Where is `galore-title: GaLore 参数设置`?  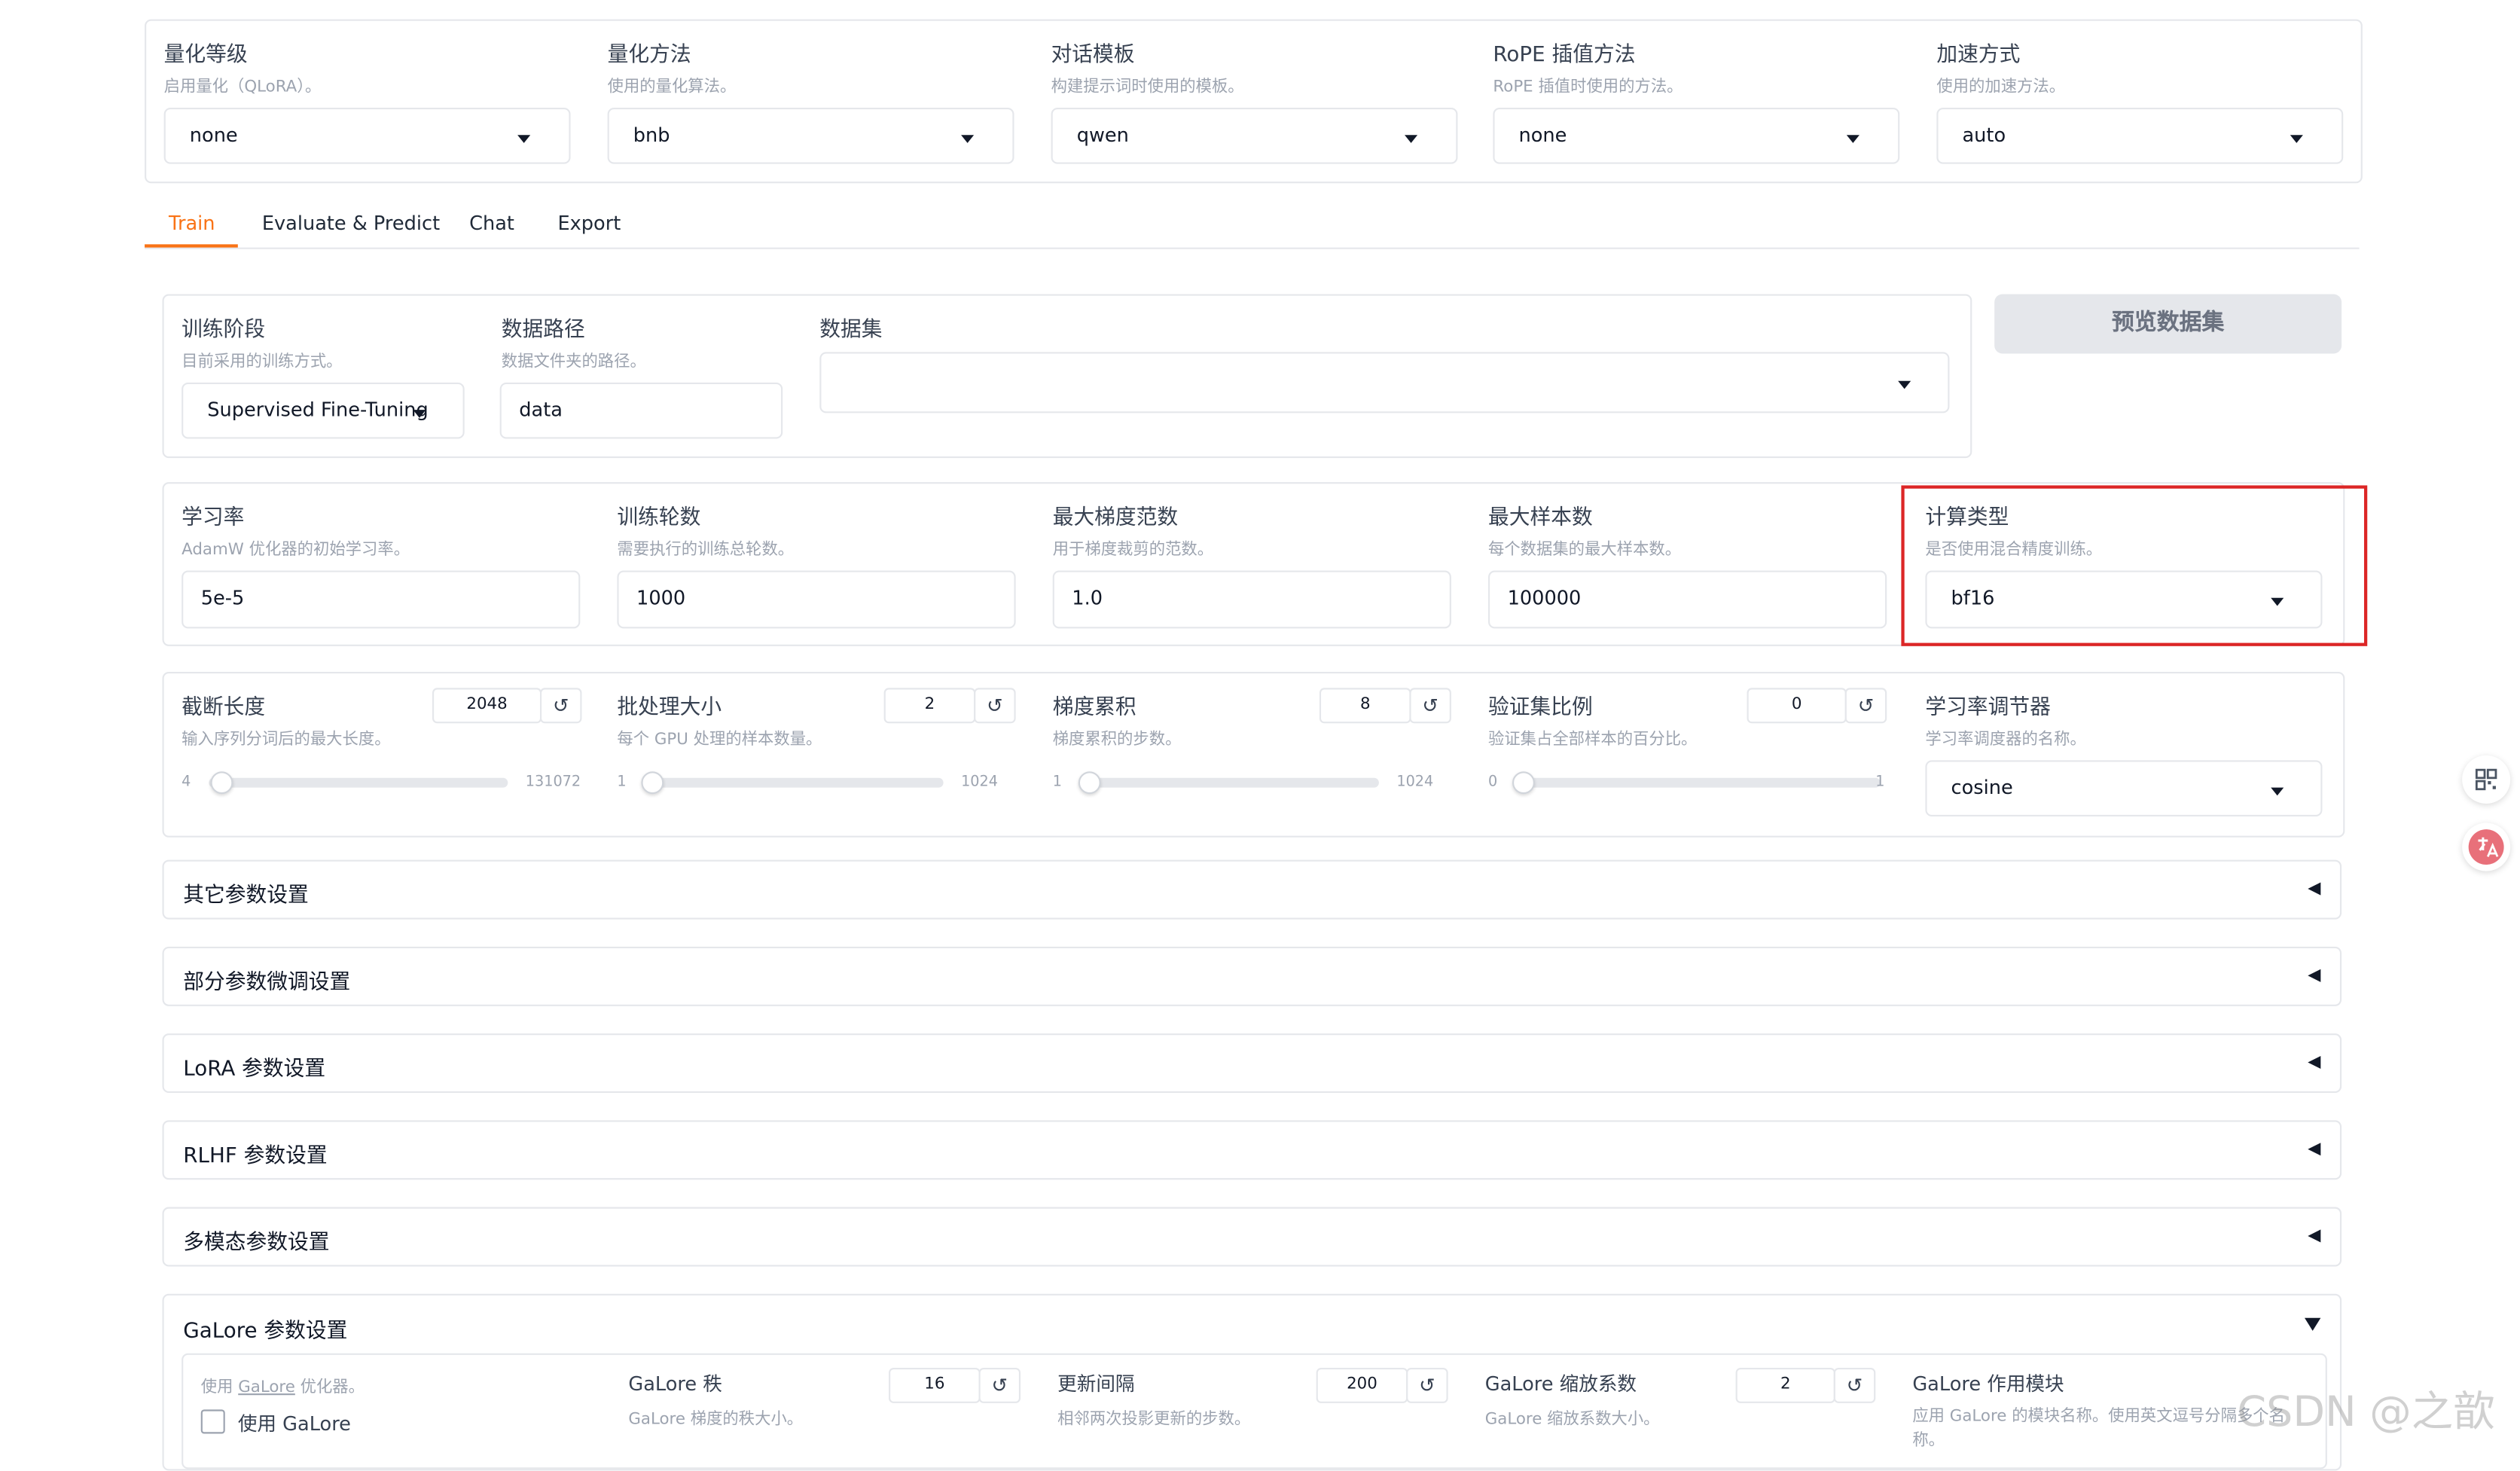 galore-title: GaLore 参数设置 is located at coordinates (265, 1331).